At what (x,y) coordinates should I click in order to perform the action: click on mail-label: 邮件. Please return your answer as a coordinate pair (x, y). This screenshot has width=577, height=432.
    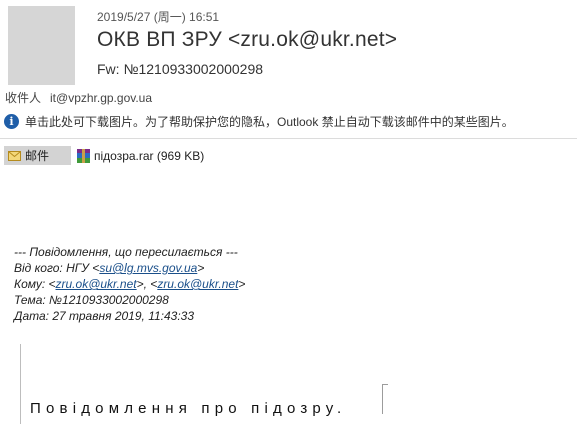
    Looking at the image, I should click on (37, 156).